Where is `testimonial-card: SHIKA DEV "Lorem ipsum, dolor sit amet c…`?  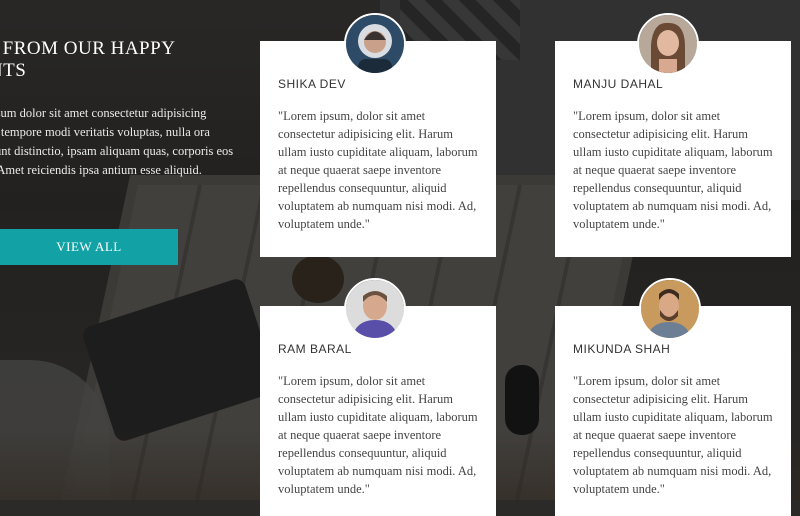 testimonial-card: SHIKA DEV "Lorem ipsum, dolor sit amet c… is located at coordinates (378, 135).